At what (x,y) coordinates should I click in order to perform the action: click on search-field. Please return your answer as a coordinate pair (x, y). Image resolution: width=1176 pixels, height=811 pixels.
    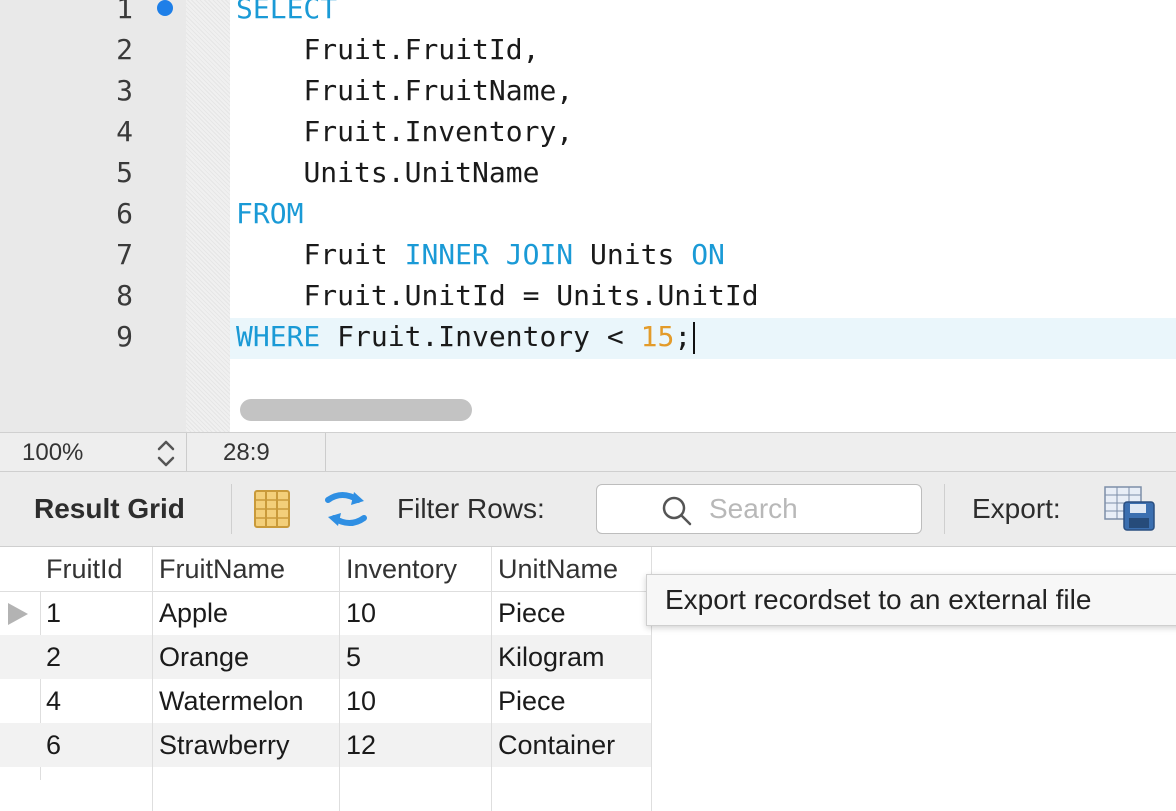
    Looking at the image, I should click on (759, 509).